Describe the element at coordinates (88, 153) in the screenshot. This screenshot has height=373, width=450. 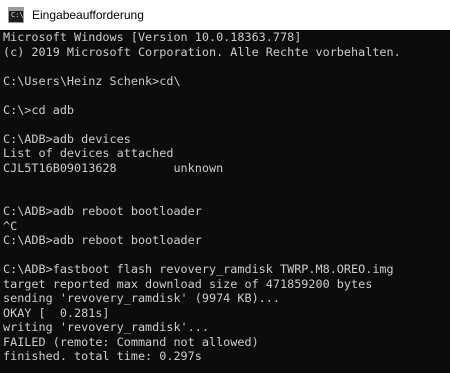
I see `console-line: List of devices attached` at that location.